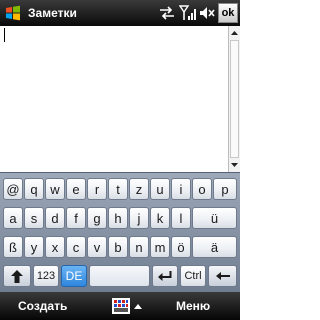 This screenshot has height=320, width=320. What do you see at coordinates (118, 189) in the screenshot?
I see `key-t: t` at bounding box center [118, 189].